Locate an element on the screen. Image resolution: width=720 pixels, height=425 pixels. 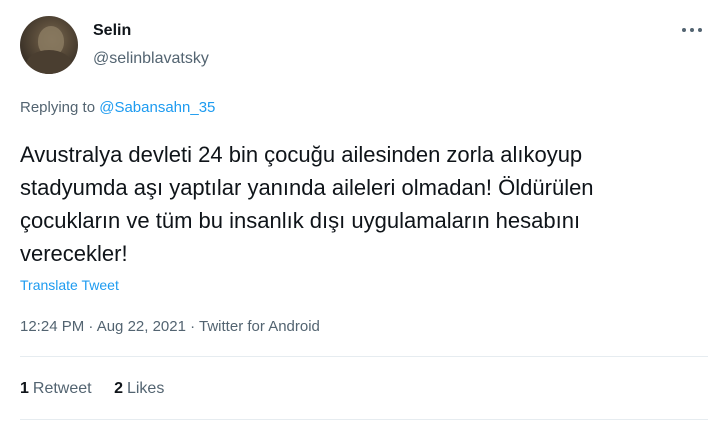
likes-label: Likes is located at coordinates (145, 388).